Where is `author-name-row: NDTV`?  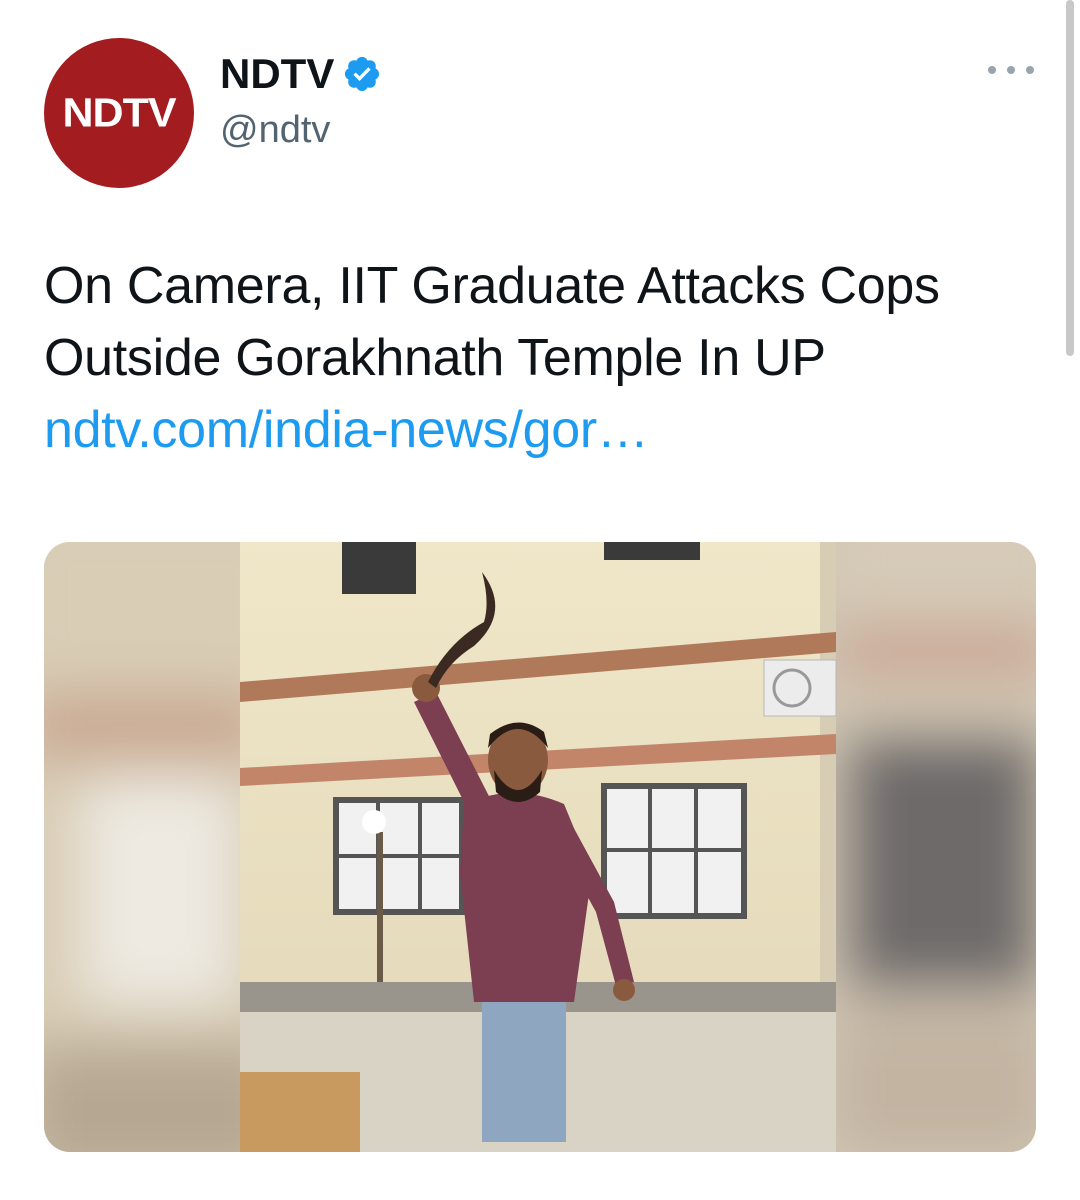 author-name-row: NDTV is located at coordinates (301, 74).